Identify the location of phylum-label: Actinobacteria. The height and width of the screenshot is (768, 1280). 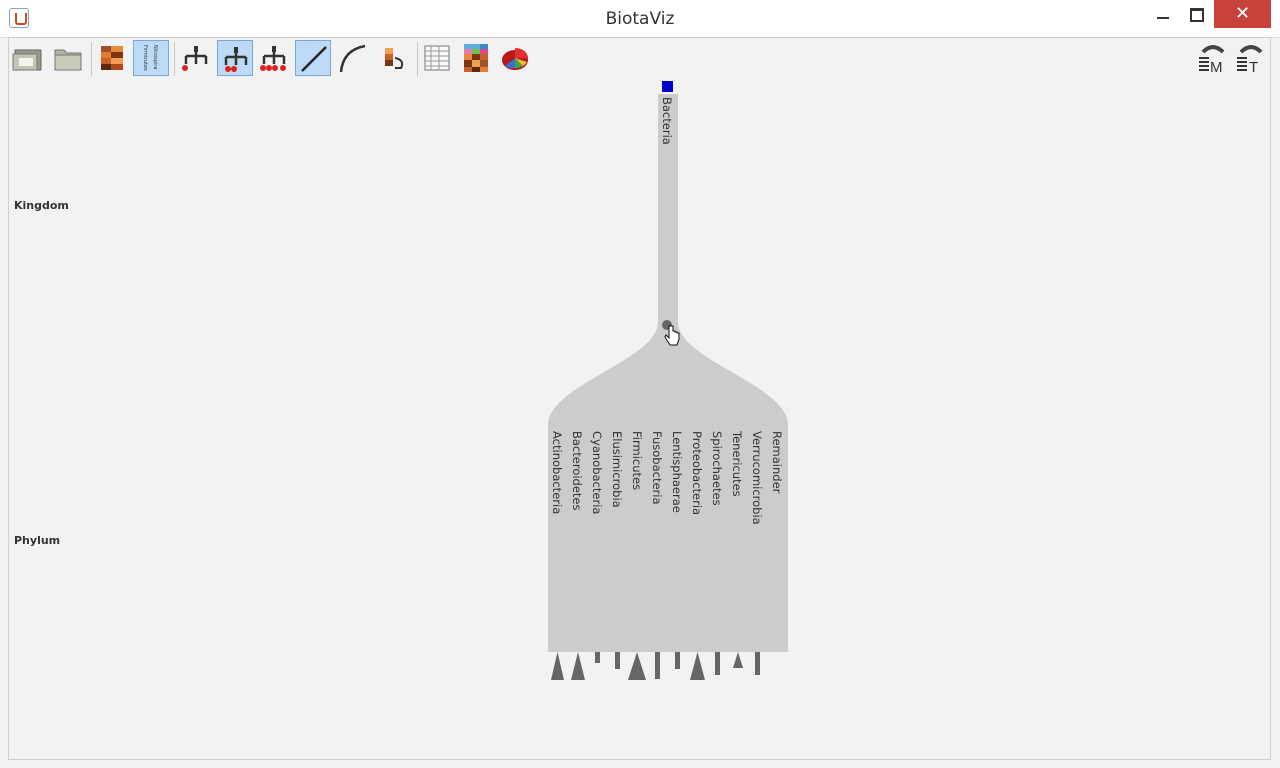
(557, 472).